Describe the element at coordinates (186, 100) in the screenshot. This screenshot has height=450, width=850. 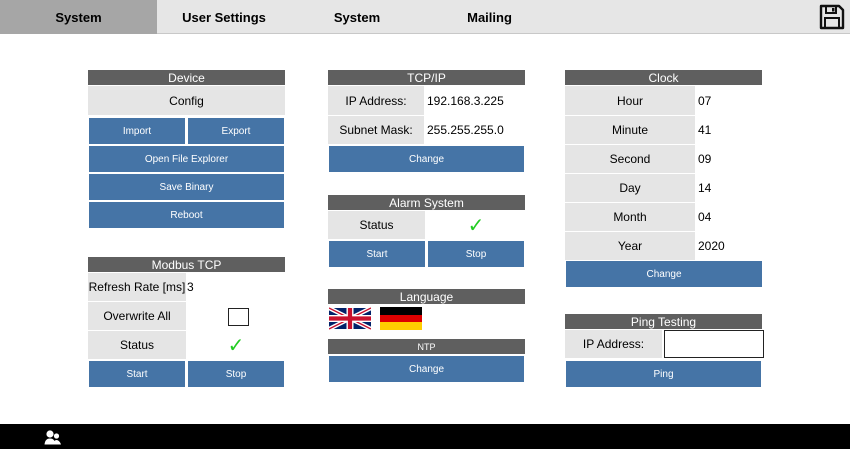
I see `device-config-label: Config` at that location.